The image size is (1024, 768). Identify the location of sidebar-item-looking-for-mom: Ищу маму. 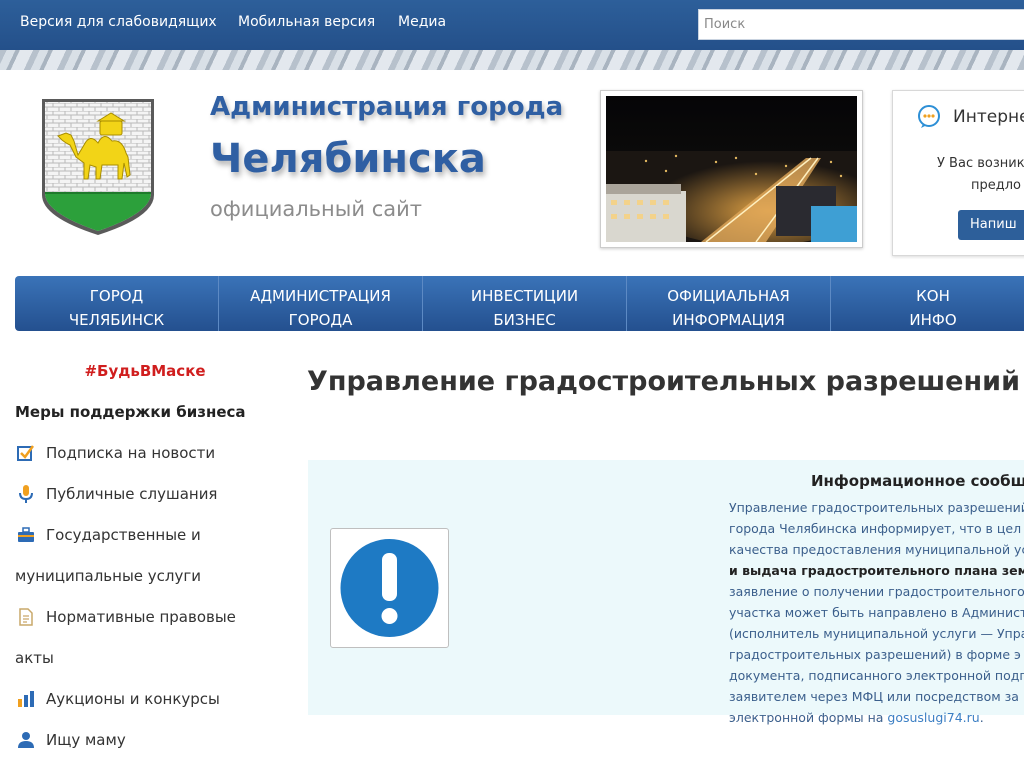
(86, 740).